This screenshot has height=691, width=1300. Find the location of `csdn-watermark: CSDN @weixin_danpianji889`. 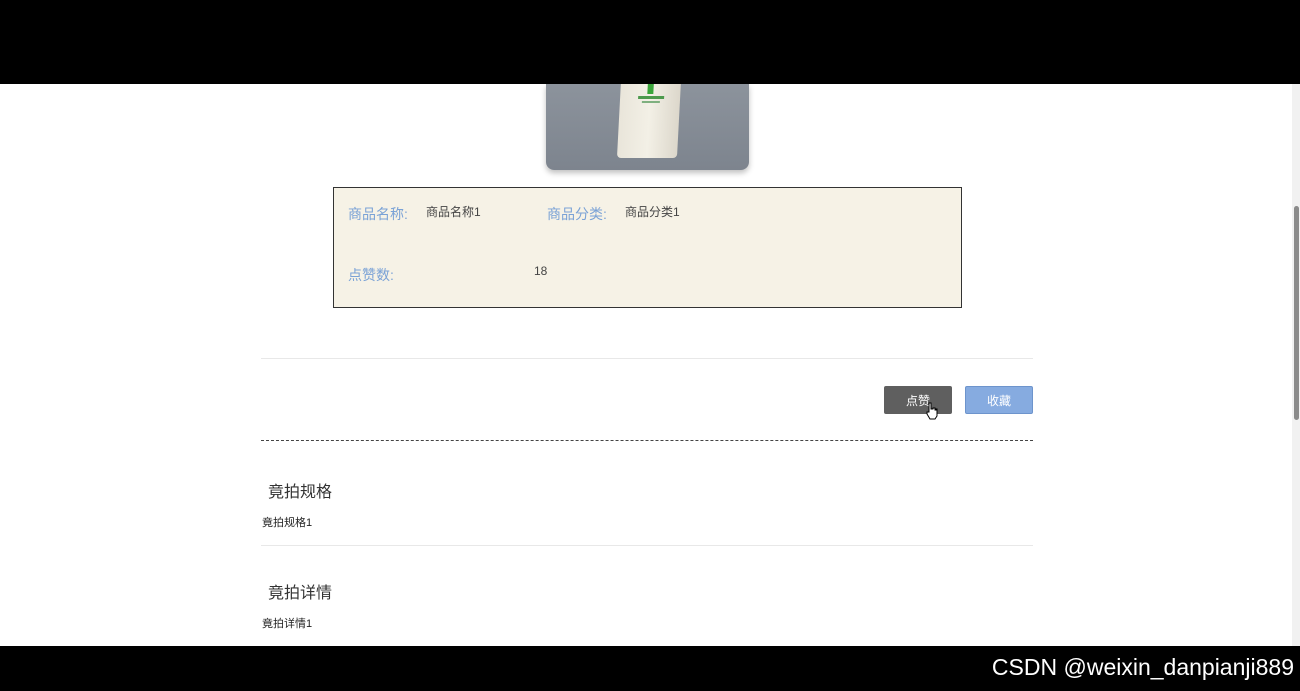

csdn-watermark: CSDN @weixin_danpianji889 is located at coordinates (1142, 667).